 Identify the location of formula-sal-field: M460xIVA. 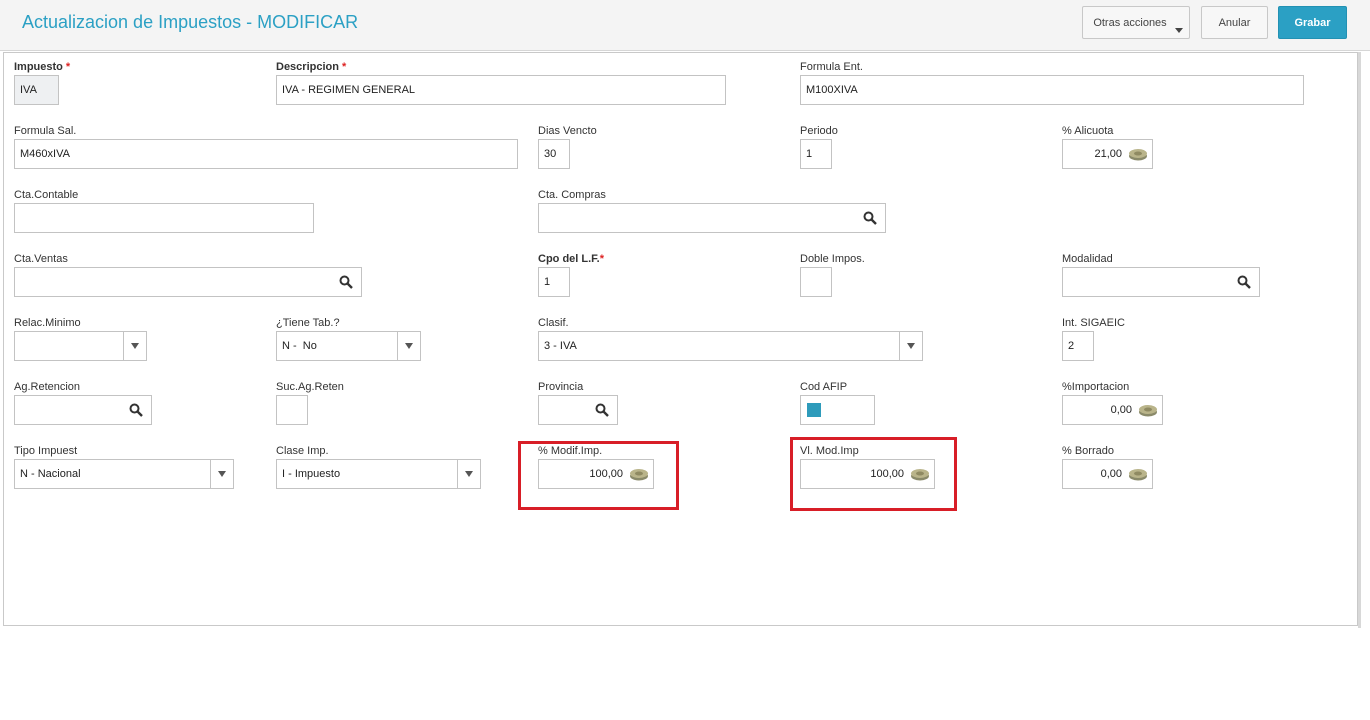
(266, 154).